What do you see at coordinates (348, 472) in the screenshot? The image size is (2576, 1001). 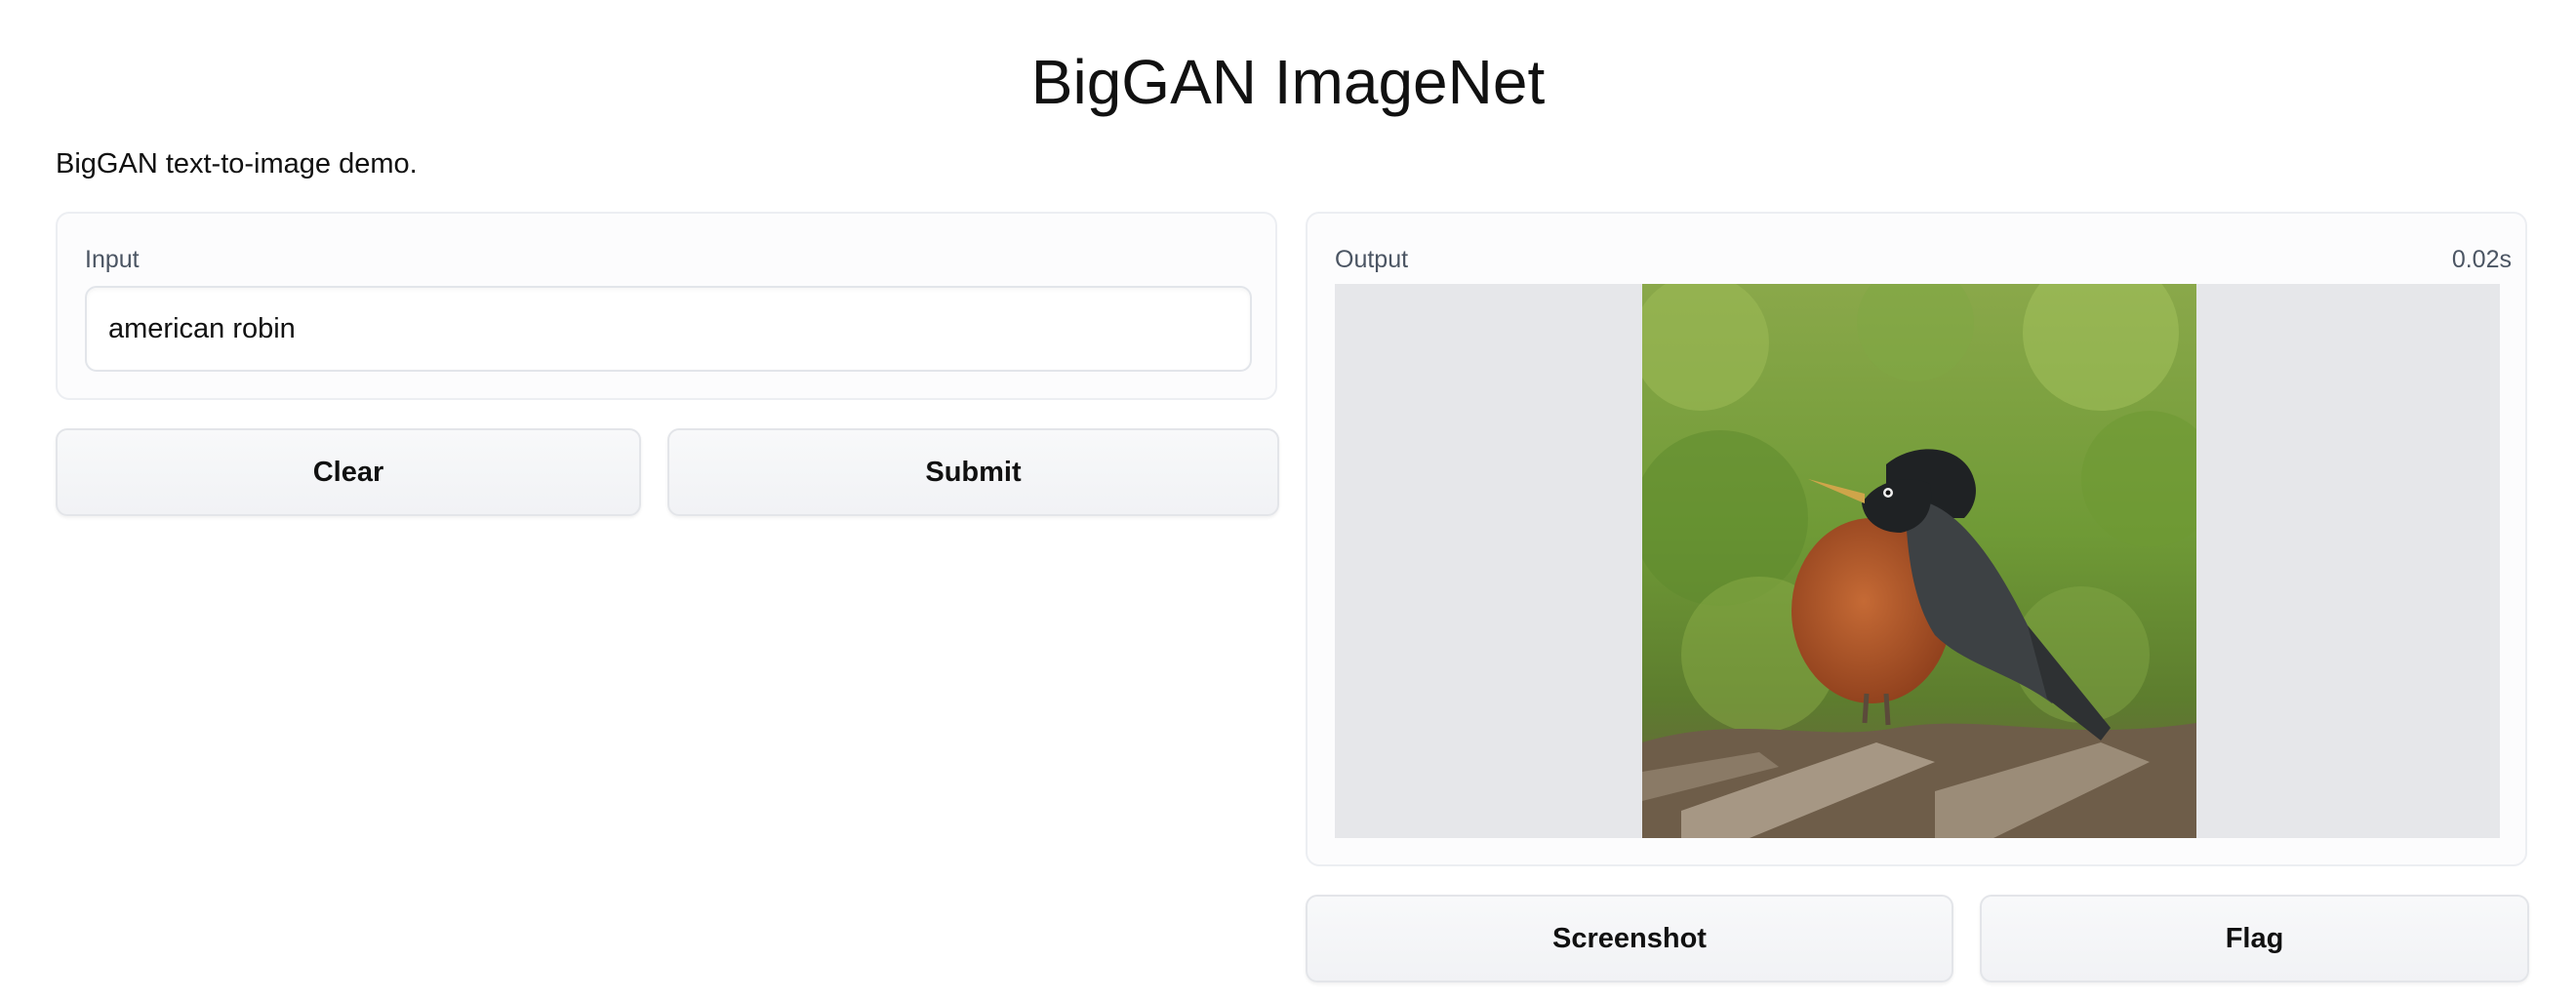 I see `clear-button: Clear` at bounding box center [348, 472].